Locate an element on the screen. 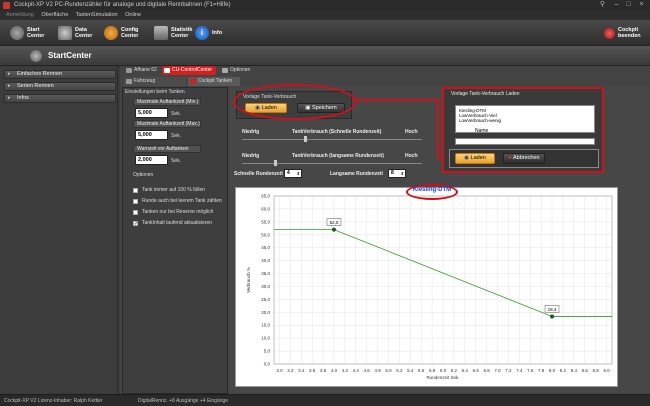 The image size is (650, 406). x-tick-label: 7.6 is located at coordinates (530, 370).